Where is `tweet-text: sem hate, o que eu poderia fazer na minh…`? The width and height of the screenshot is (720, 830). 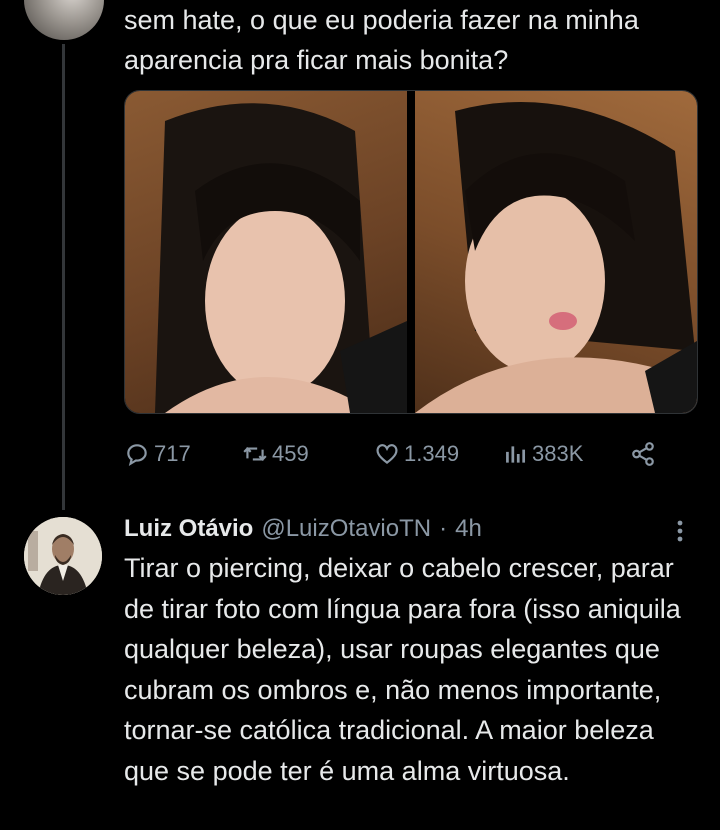
tweet-text: sem hate, o que eu poderia fazer na minh… is located at coordinates (381, 40).